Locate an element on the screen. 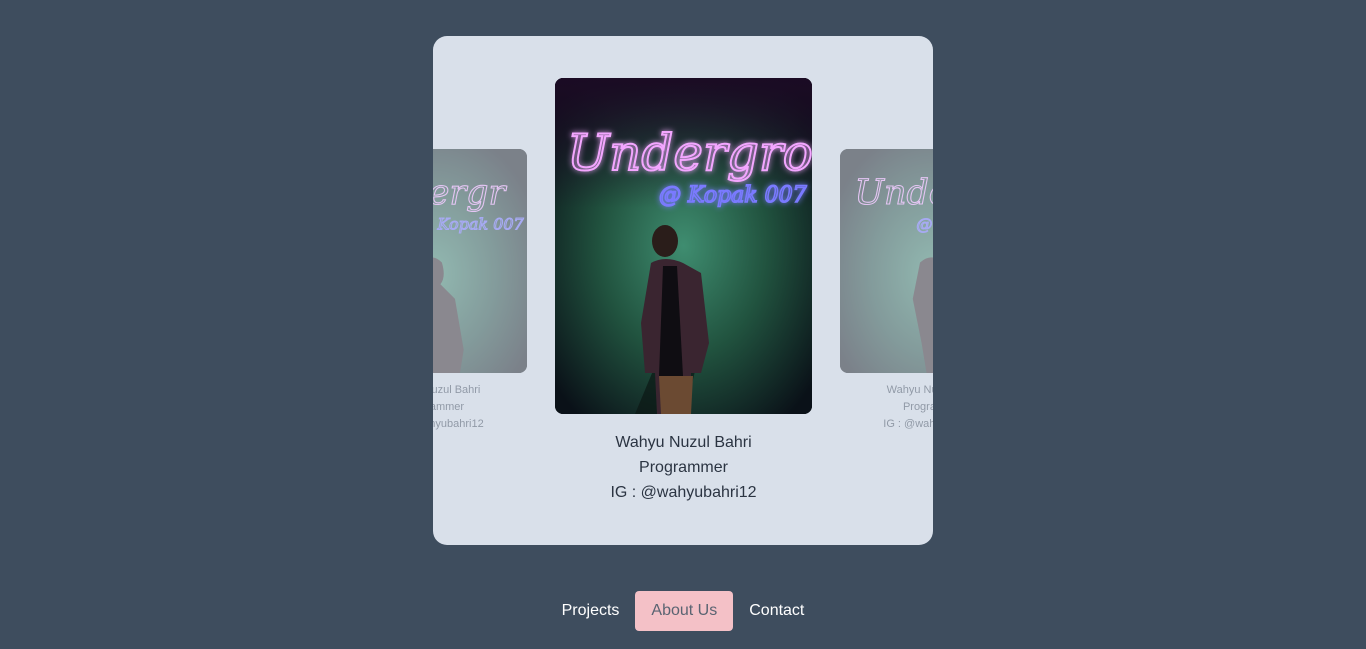 This screenshot has width=1366, height=649. nav-item-projects: Projects is located at coordinates (591, 611).